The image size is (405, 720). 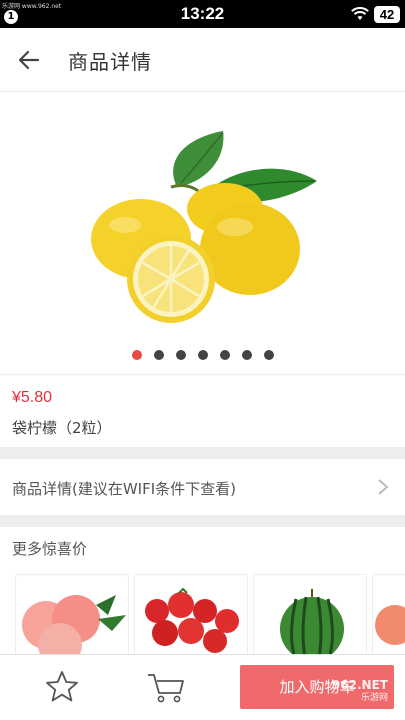 I want to click on cart-icon, so click(x=166, y=687).